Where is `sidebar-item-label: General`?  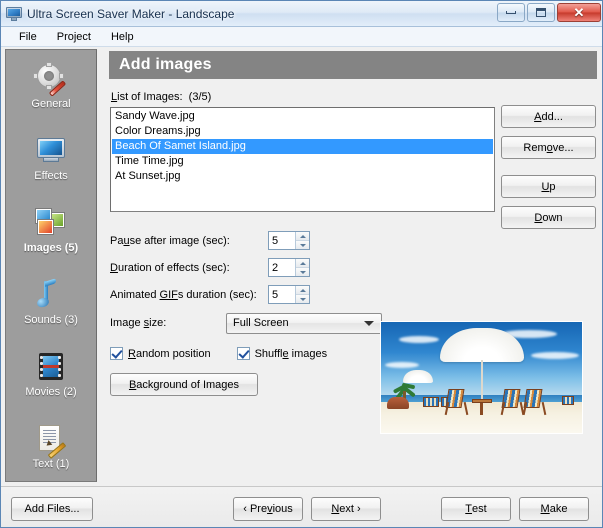
sidebar-item-label: General is located at coordinates (51, 103).